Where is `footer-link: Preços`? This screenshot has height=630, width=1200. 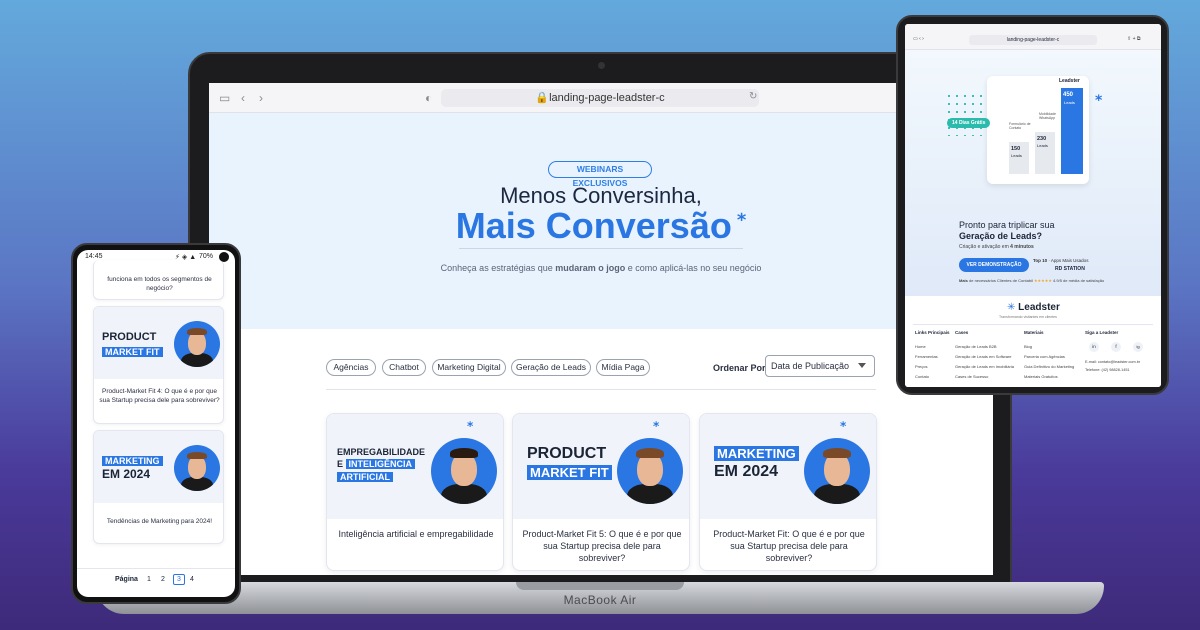
footer-link: Preços is located at coordinates (921, 366).